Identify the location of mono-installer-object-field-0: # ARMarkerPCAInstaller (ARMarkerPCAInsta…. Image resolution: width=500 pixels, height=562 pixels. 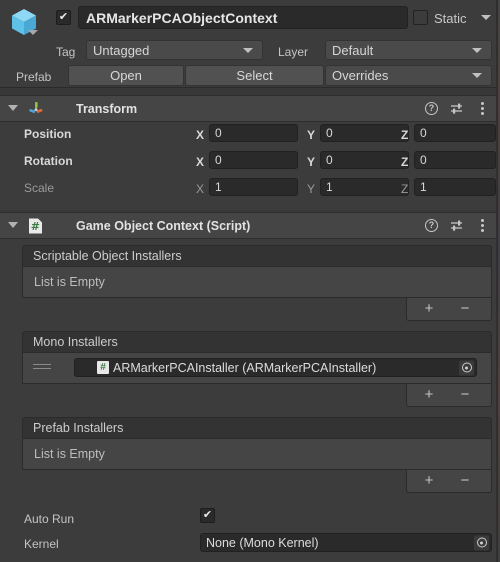
(275, 367).